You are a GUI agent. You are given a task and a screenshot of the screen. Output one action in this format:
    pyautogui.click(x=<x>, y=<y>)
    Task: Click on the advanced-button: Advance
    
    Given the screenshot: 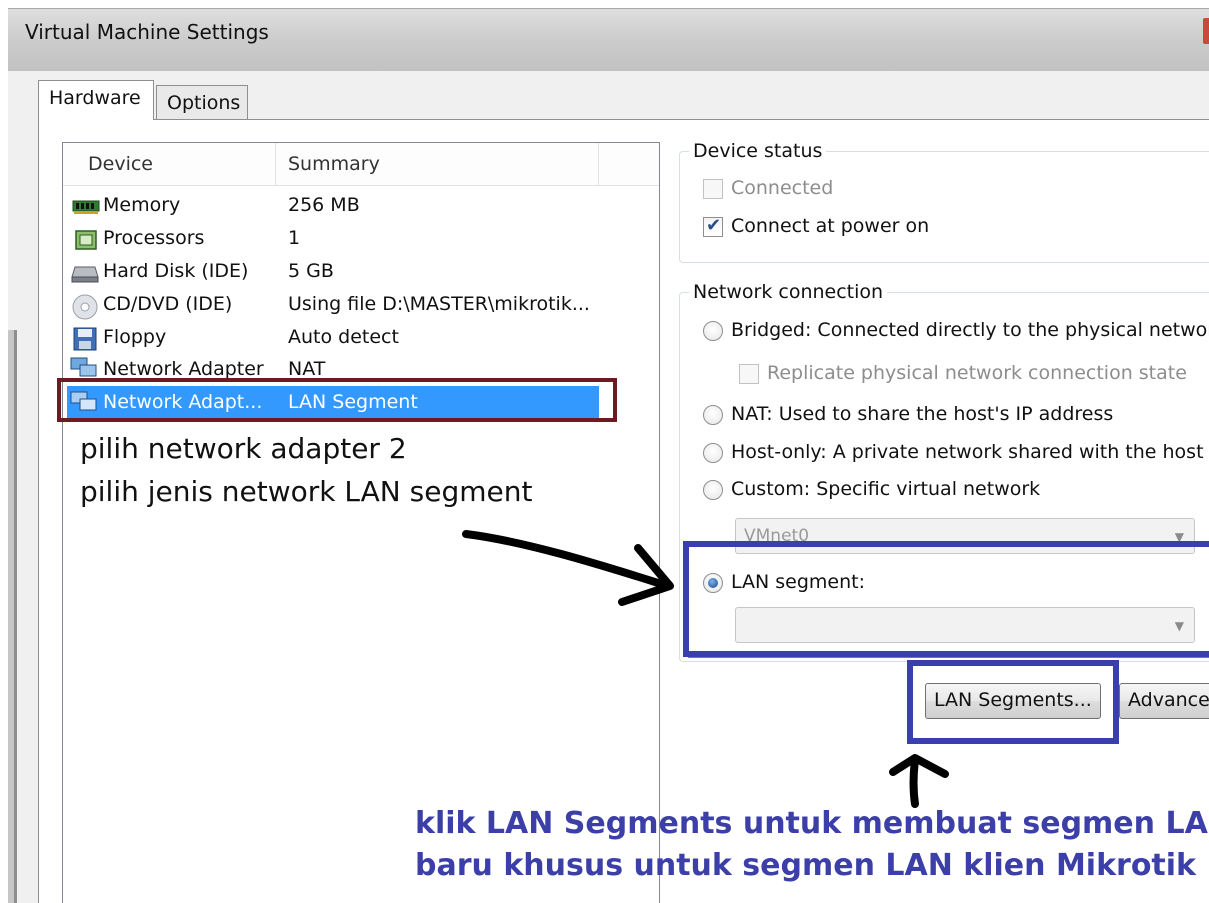 What is the action you would take?
    pyautogui.click(x=1164, y=701)
    